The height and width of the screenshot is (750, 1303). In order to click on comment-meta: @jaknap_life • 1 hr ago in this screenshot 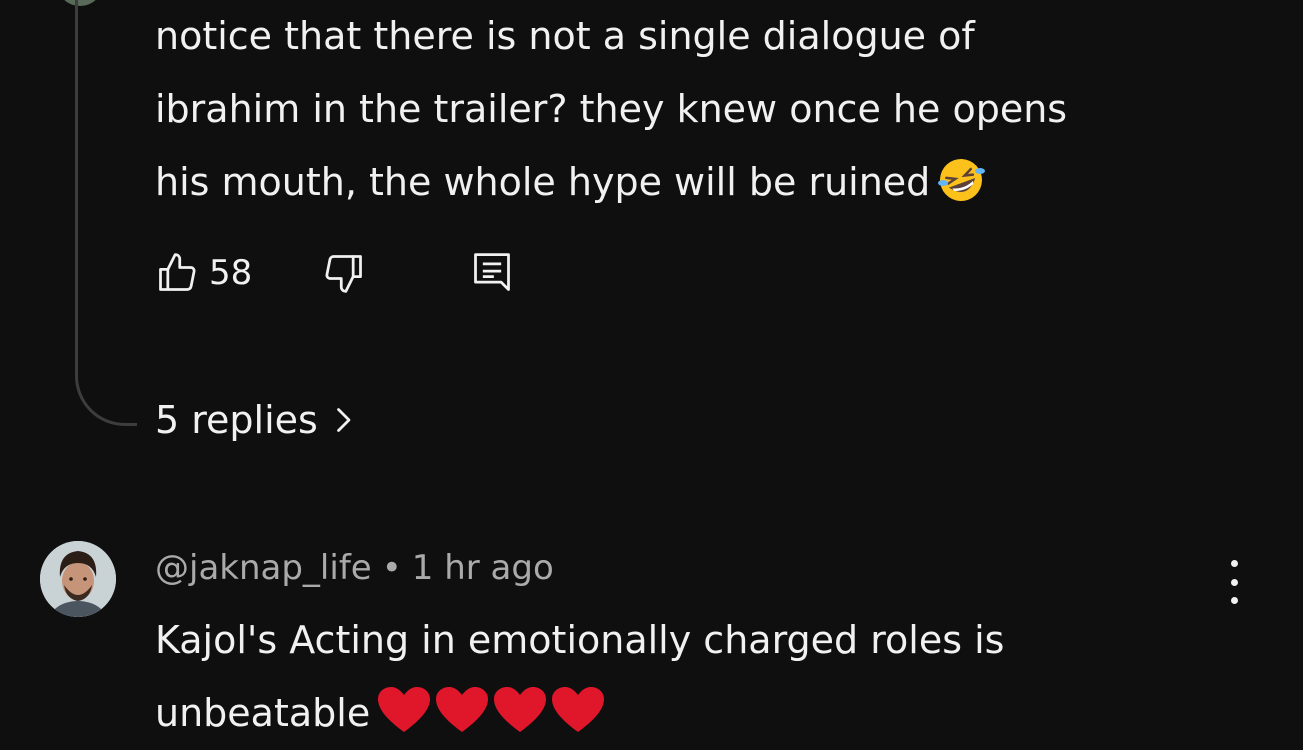, I will do `click(354, 568)`.